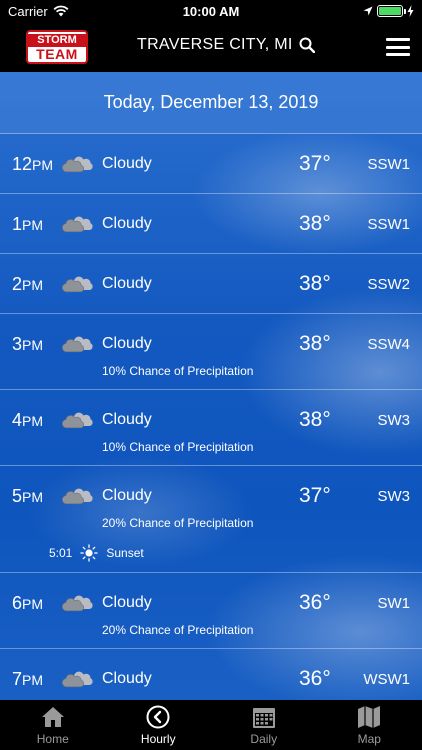 This screenshot has height=750, width=422. What do you see at coordinates (393, 603) in the screenshot?
I see `wind: SW1` at bounding box center [393, 603].